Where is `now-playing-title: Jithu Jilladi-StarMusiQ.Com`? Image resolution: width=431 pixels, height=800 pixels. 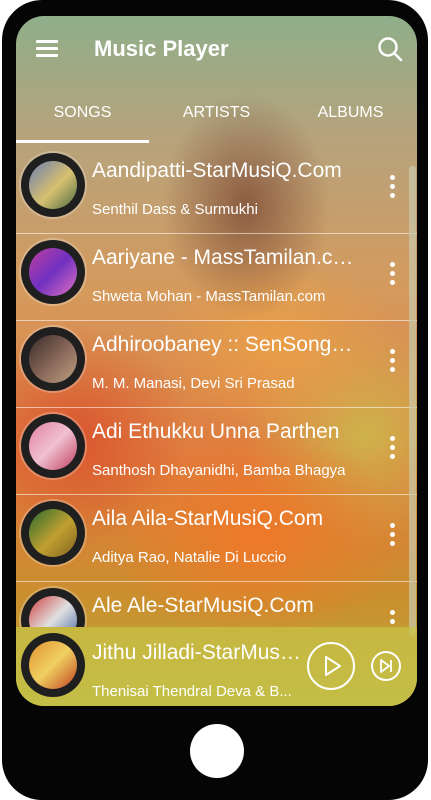
now-playing-title: Jithu Jilladi-StarMusiQ.Com is located at coordinates (197, 652).